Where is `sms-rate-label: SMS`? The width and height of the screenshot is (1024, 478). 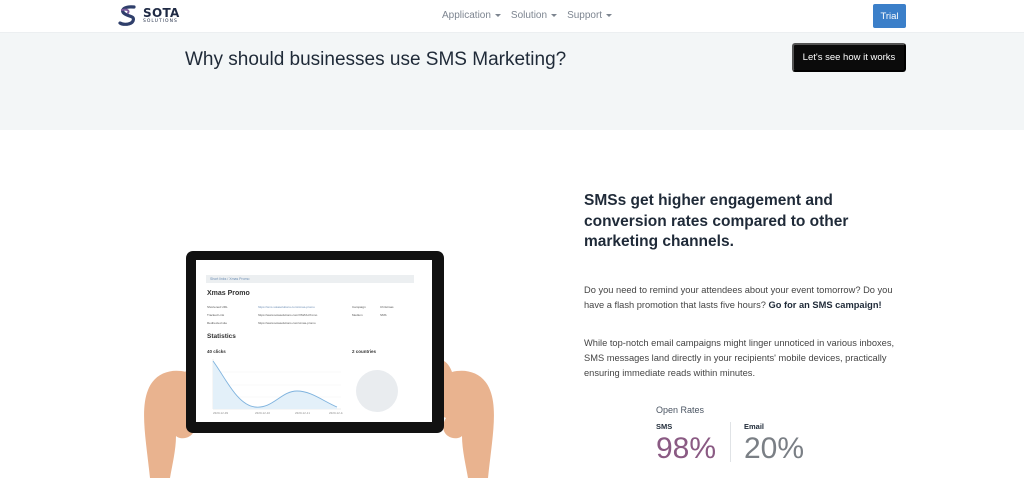
sms-rate-label: SMS is located at coordinates (664, 426).